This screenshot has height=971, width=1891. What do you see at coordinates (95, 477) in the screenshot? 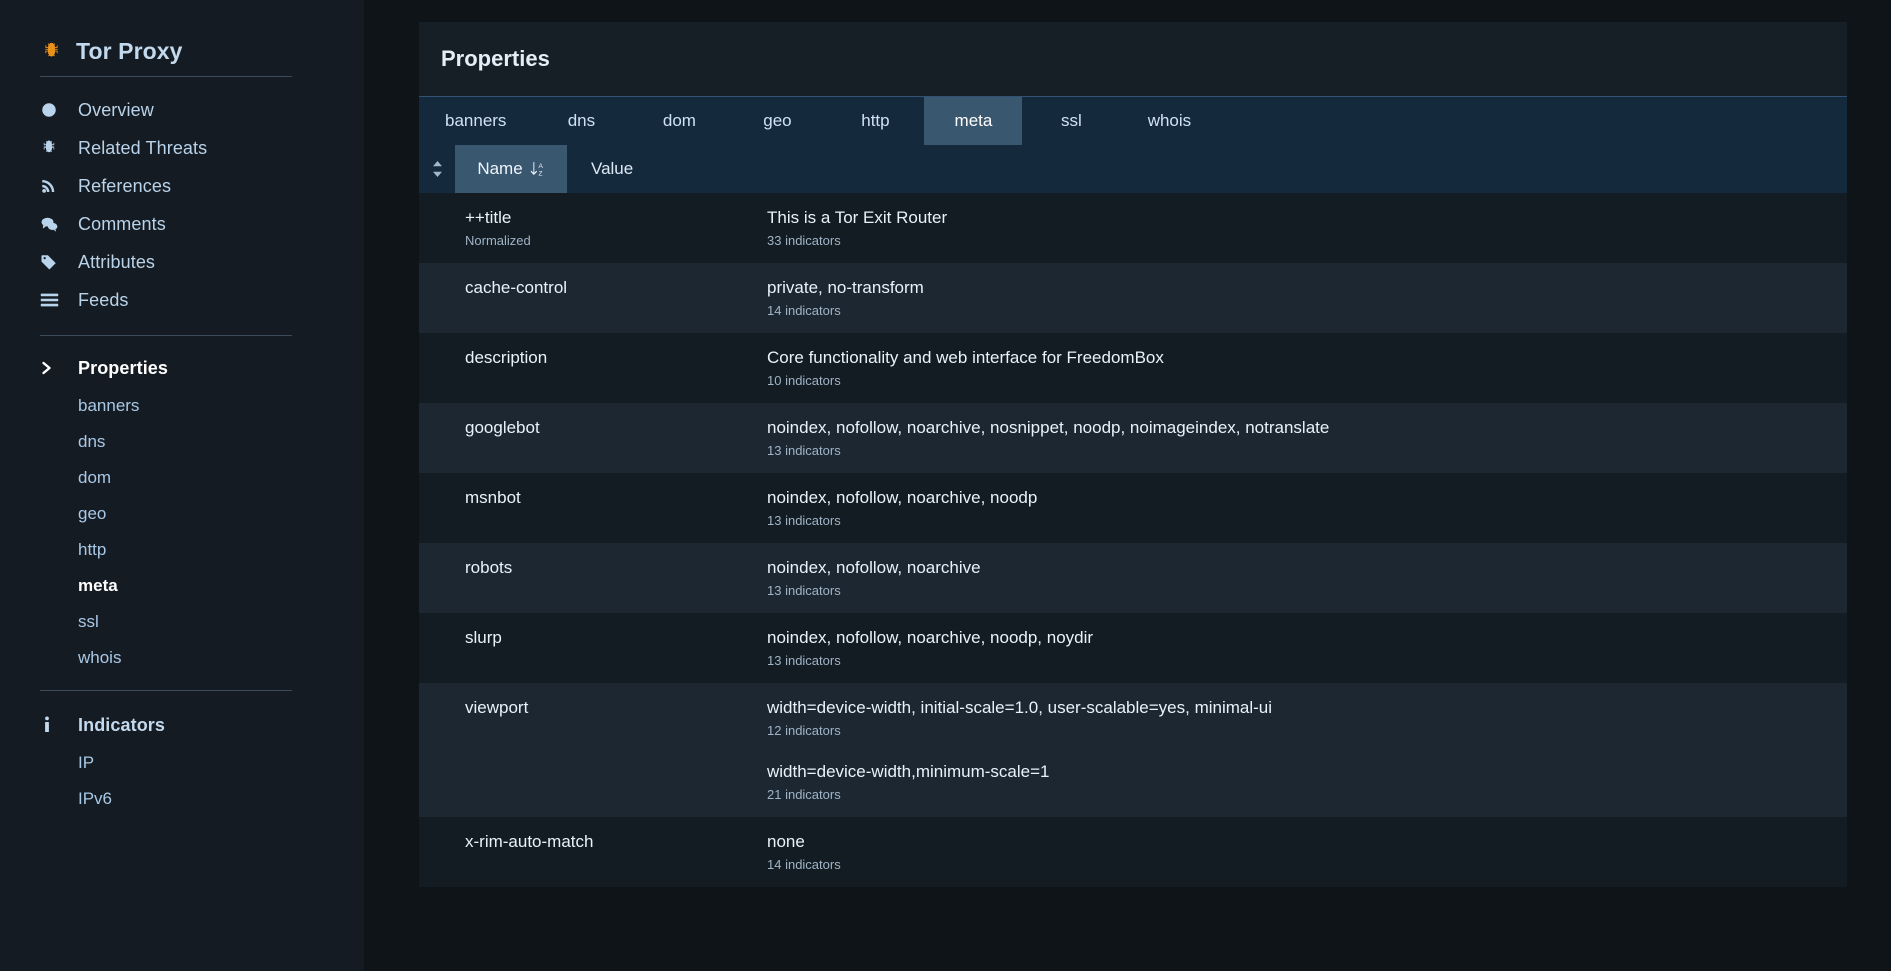
I see `sidebar-subitem-label: dom` at bounding box center [95, 477].